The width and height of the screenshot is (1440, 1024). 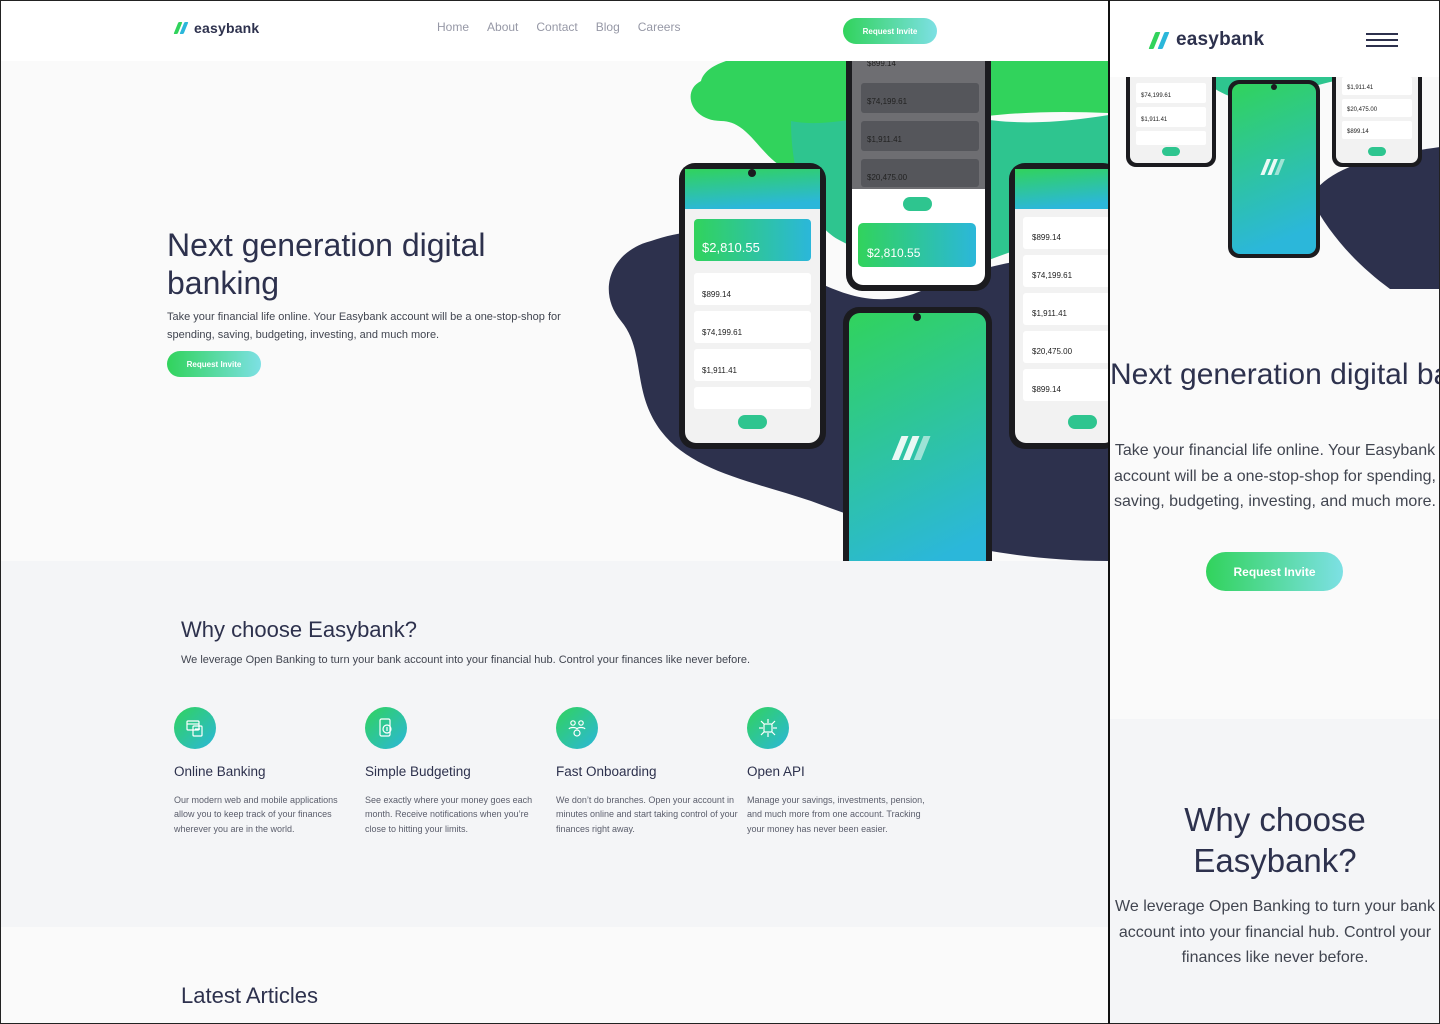 I want to click on main-nav: Home About Contact Blog Careers, so click(x=558, y=27).